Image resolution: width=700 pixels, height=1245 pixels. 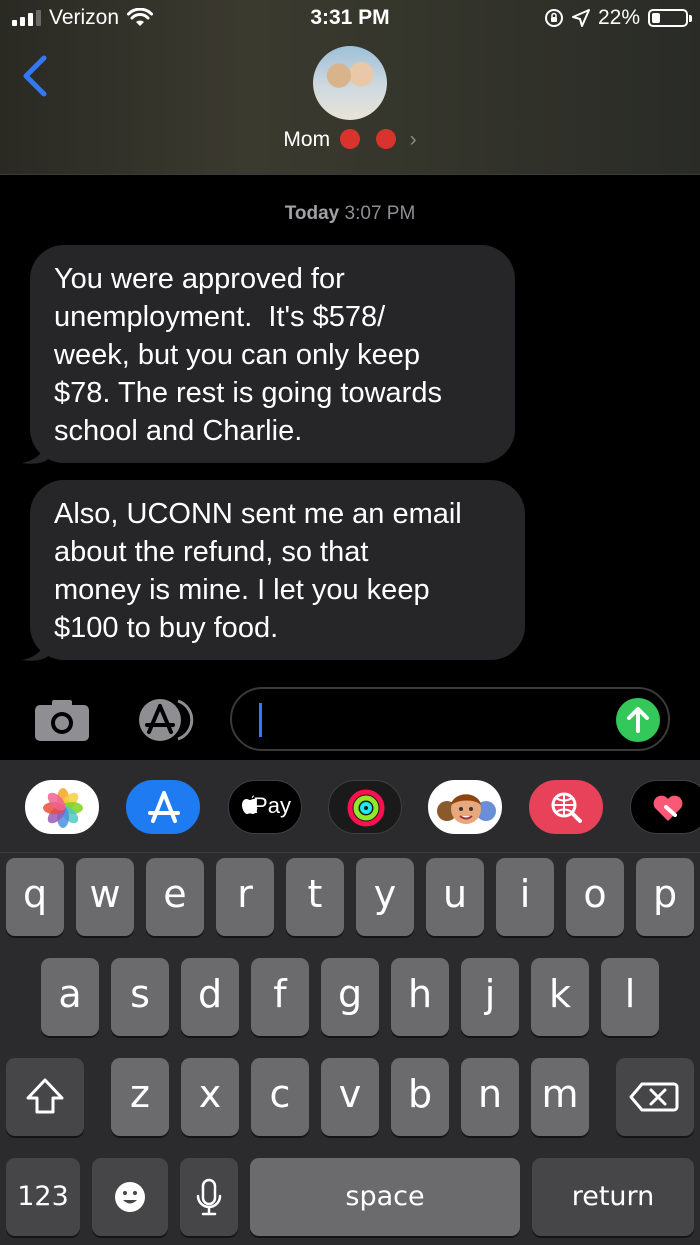 I want to click on activity-app-button, so click(x=365, y=807).